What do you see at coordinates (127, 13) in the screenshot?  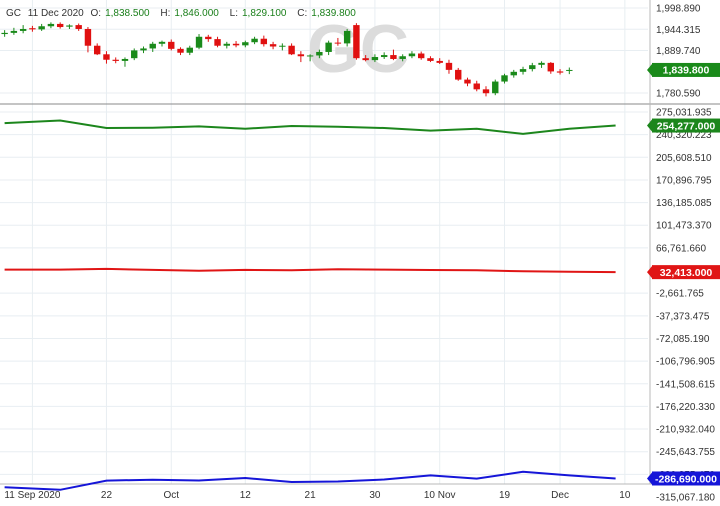 I see `open-value: 1,838.500` at bounding box center [127, 13].